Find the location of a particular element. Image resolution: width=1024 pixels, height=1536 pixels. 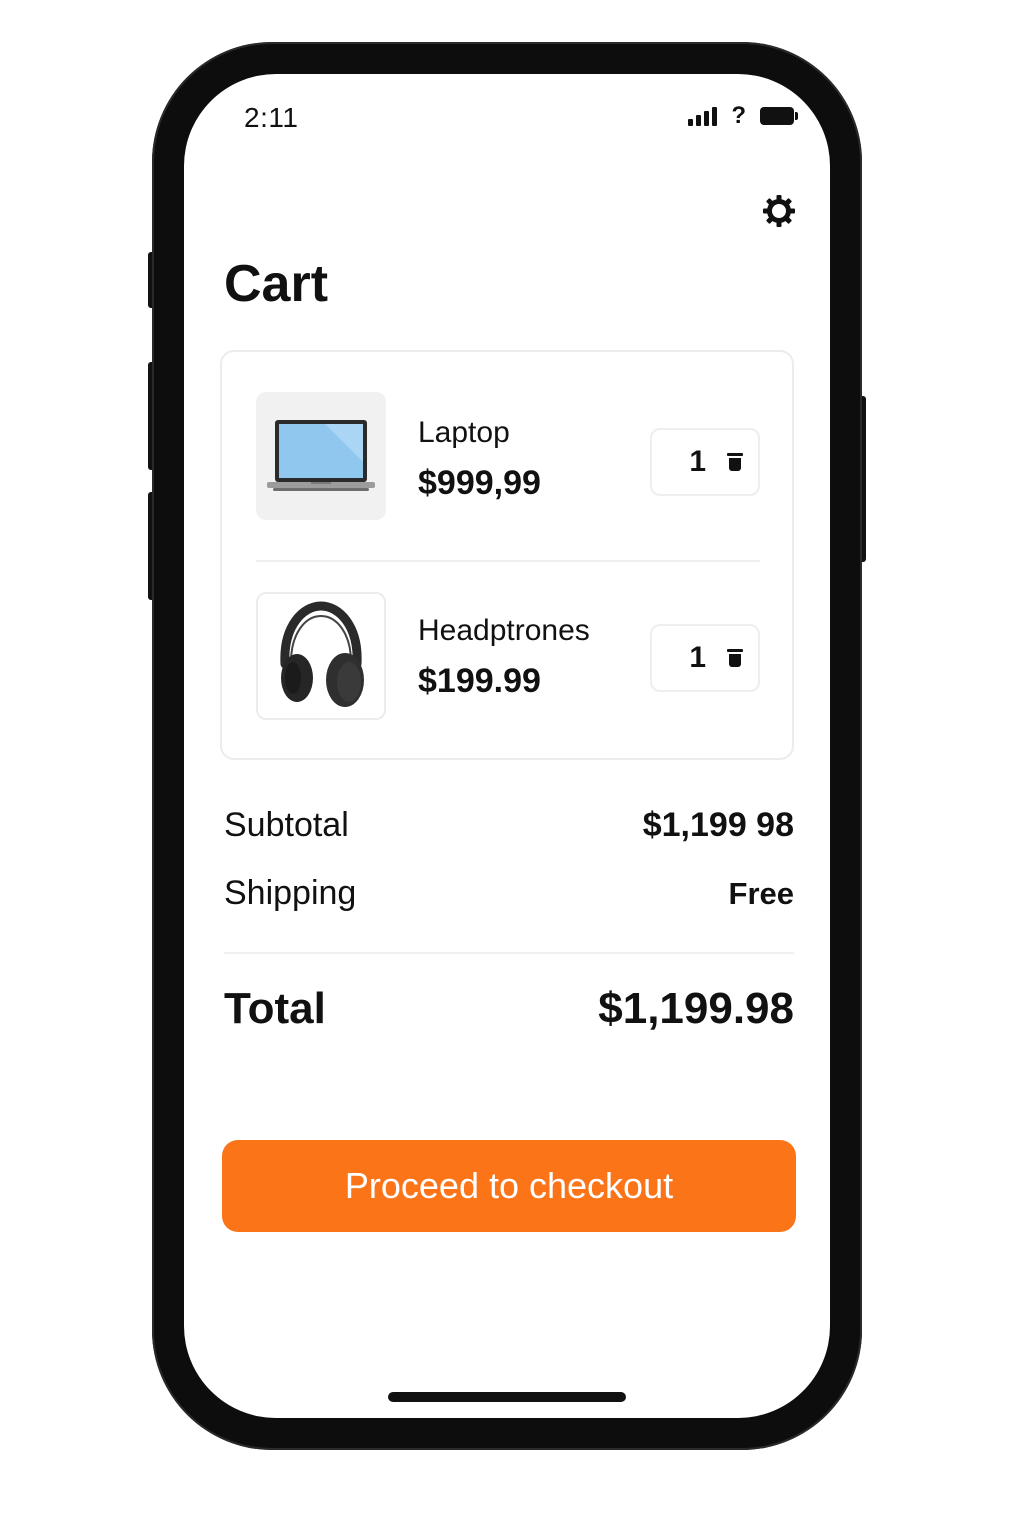

cart-items-card: Laptop $999,99 1 Headptrones $199.99 1 is located at coordinates (507, 555).